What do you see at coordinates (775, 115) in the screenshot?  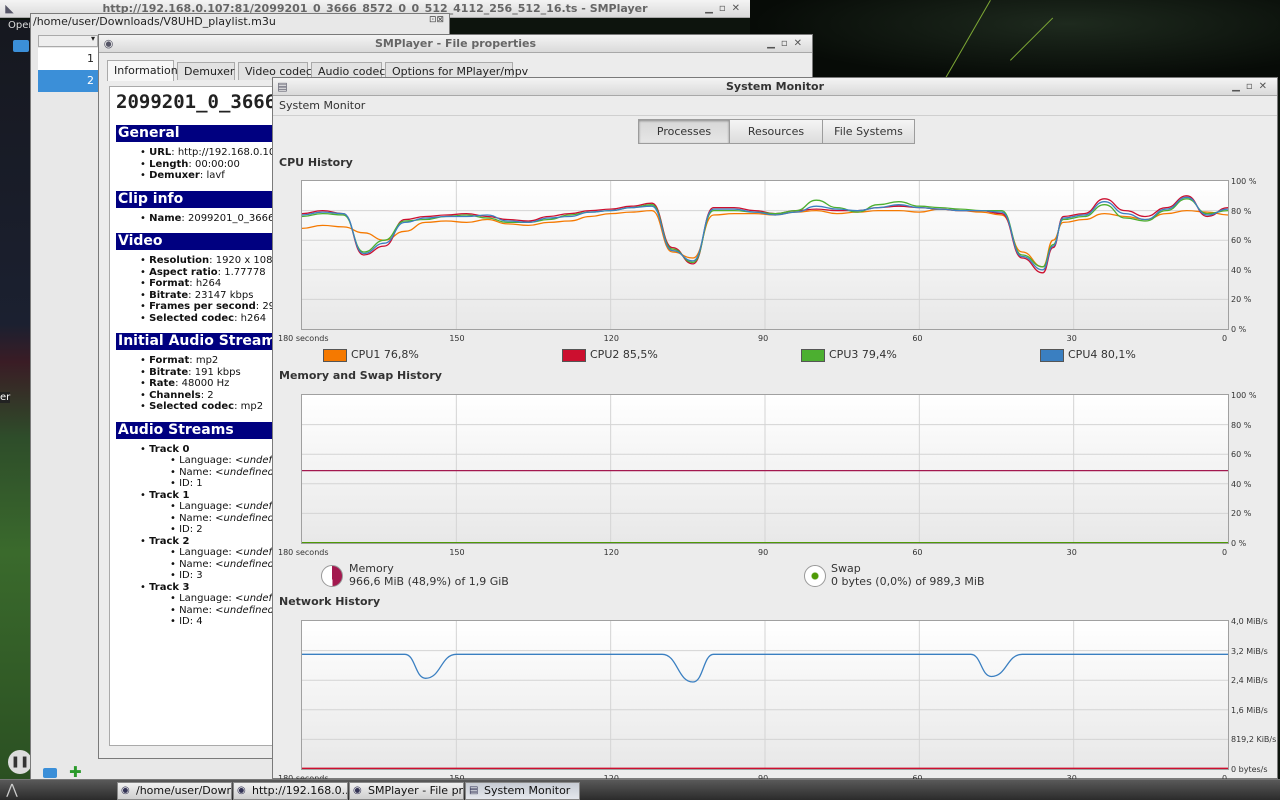 I see `menubar-divider` at bounding box center [775, 115].